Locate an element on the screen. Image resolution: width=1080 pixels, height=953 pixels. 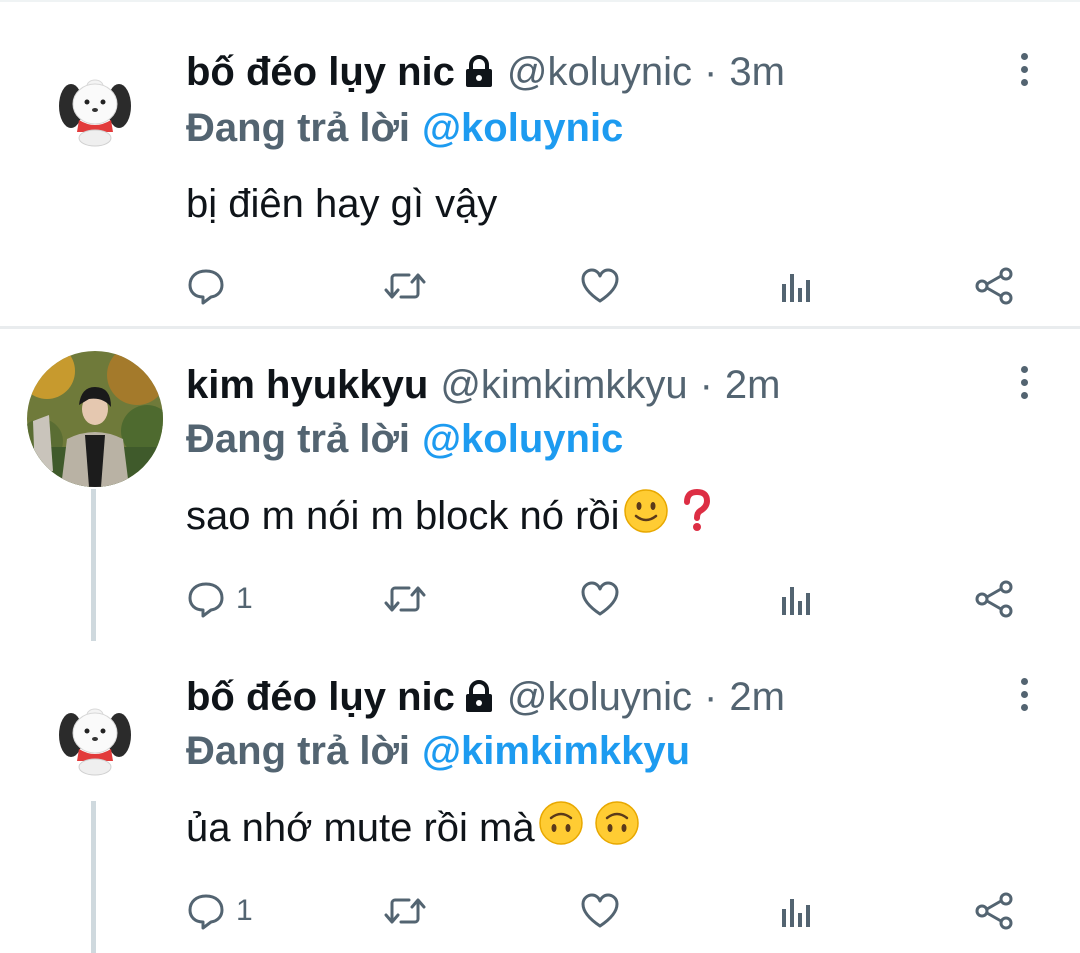
replying-to: Đang trả lời @kimkimkkyu is located at coordinates (438, 751).